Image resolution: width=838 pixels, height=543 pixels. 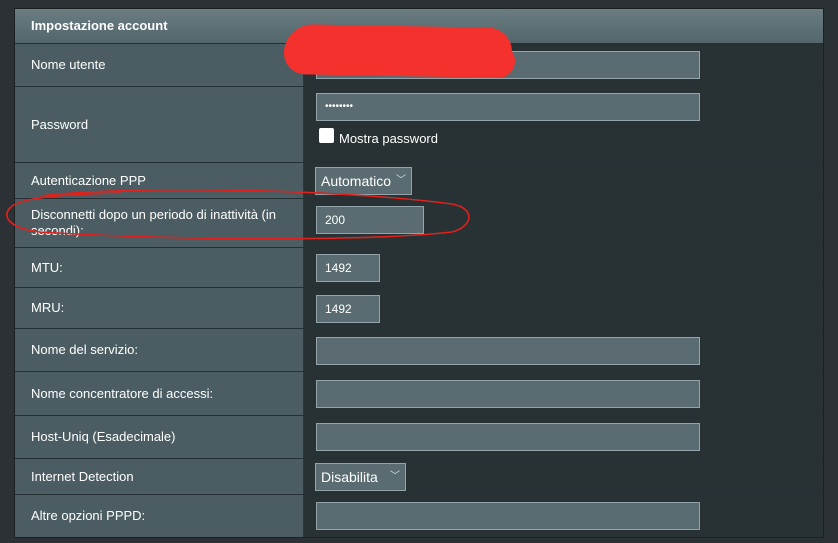 I want to click on internet-detection-selected: Disabilita, so click(x=349, y=477).